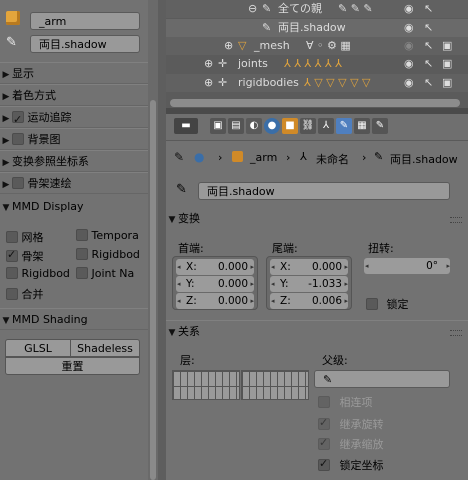  What do you see at coordinates (315, 103) in the screenshot?
I see `outliner-scrollbar` at bounding box center [315, 103].